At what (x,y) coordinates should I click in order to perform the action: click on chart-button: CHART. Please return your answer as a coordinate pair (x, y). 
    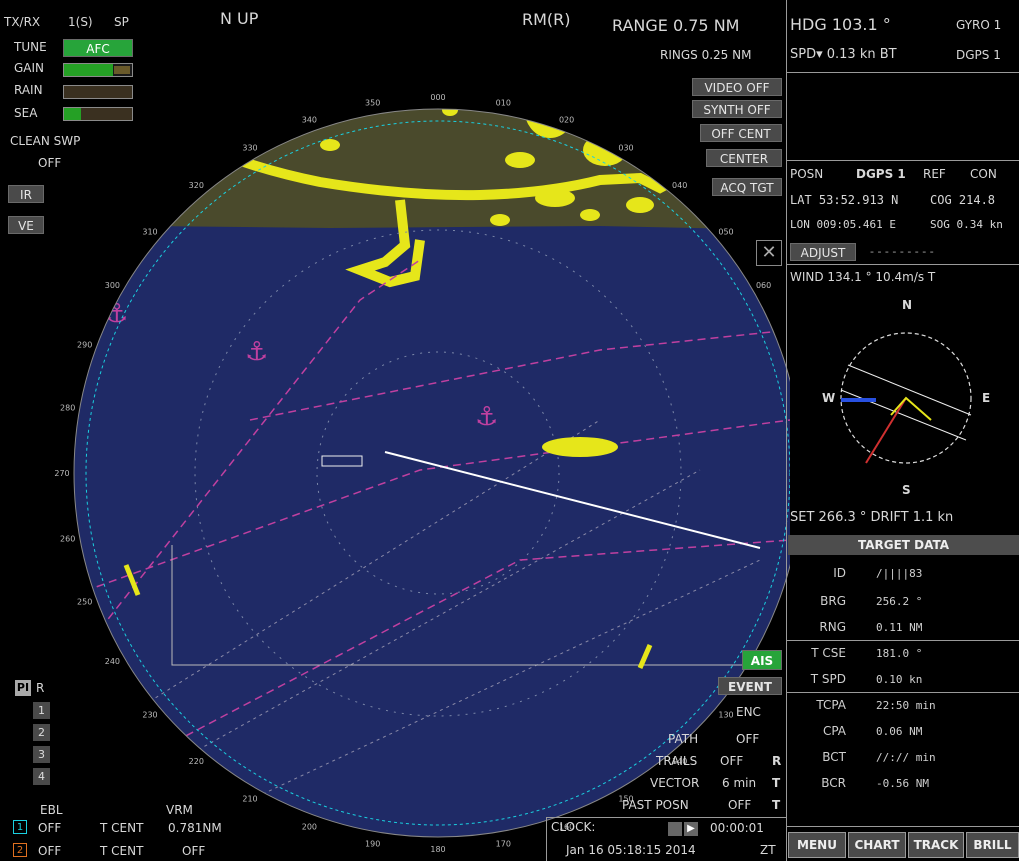
    Looking at the image, I should click on (877, 845).